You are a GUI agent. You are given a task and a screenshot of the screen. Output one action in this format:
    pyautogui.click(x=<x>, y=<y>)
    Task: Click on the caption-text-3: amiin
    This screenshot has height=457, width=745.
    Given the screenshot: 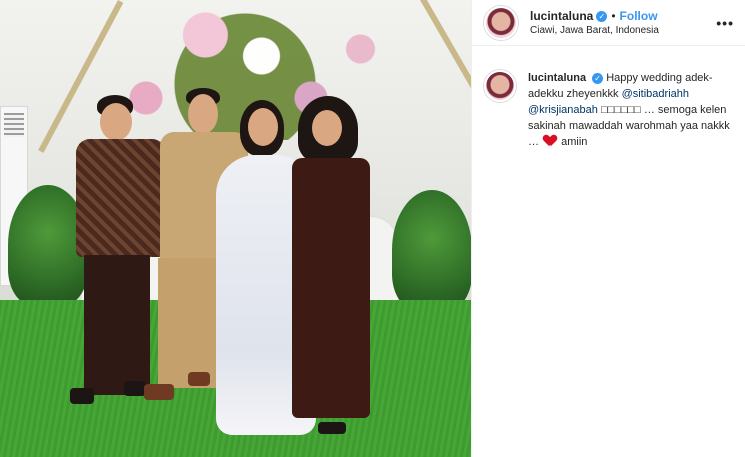 What is the action you would take?
    pyautogui.click(x=574, y=142)
    